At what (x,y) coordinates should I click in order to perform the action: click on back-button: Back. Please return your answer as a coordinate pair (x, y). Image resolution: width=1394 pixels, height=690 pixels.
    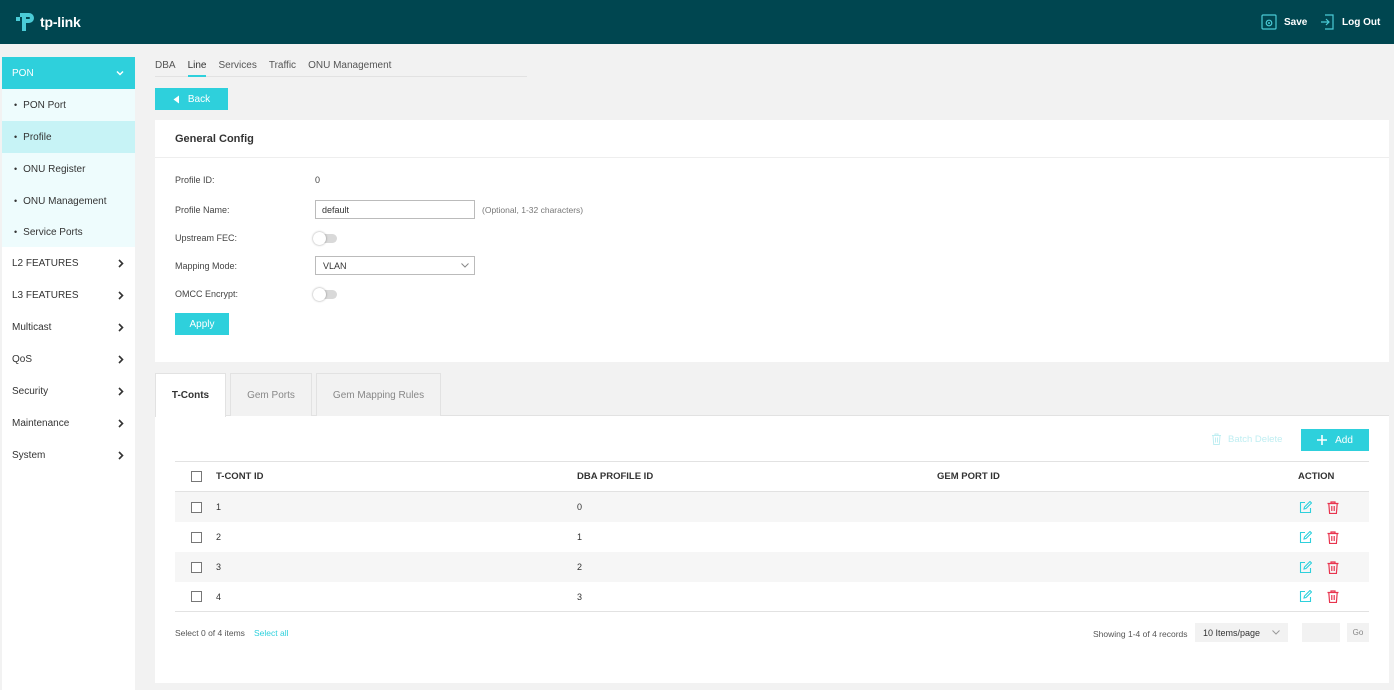
    Looking at the image, I should click on (191, 99).